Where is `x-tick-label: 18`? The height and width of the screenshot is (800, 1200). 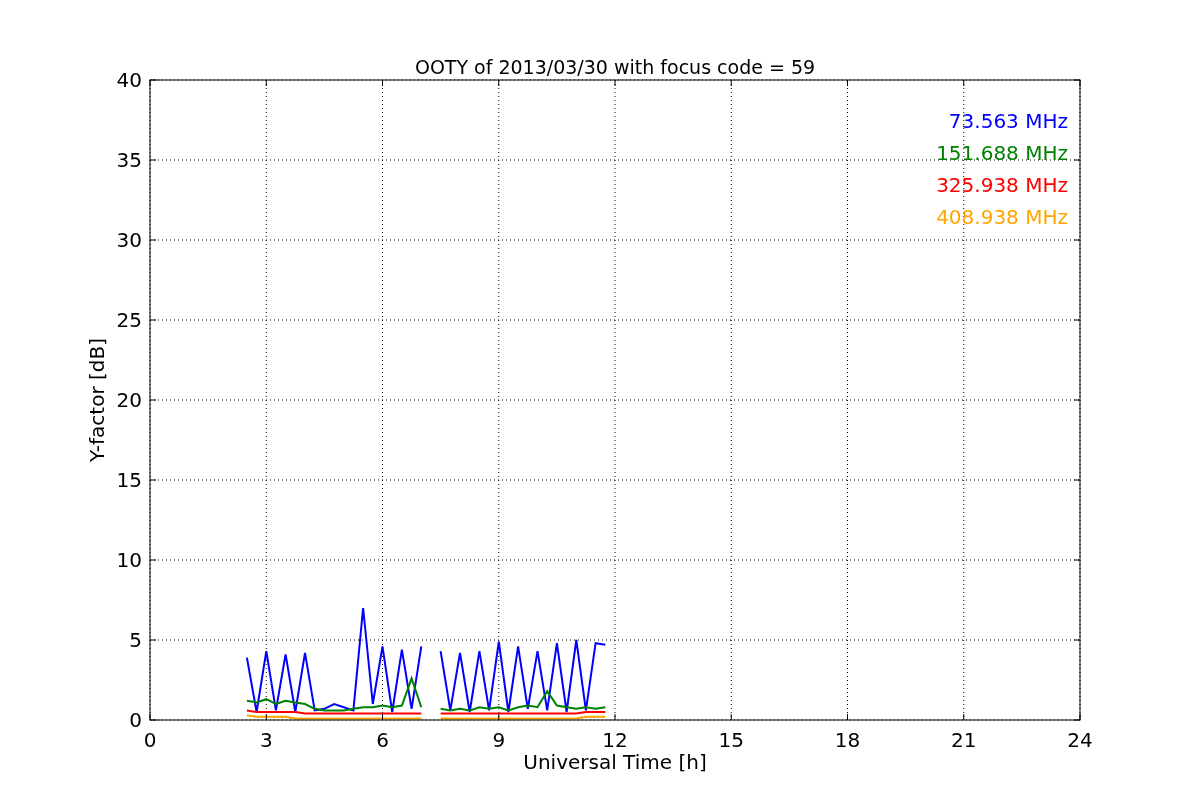
x-tick-label: 18 is located at coordinates (847, 740).